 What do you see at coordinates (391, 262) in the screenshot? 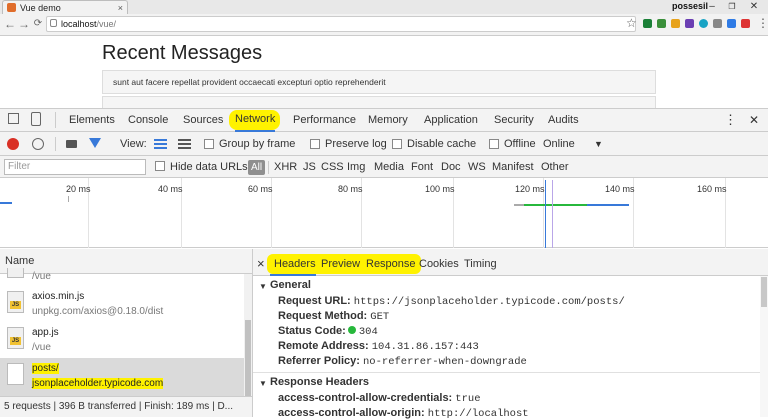
I see `tab-response: Response` at bounding box center [391, 262].